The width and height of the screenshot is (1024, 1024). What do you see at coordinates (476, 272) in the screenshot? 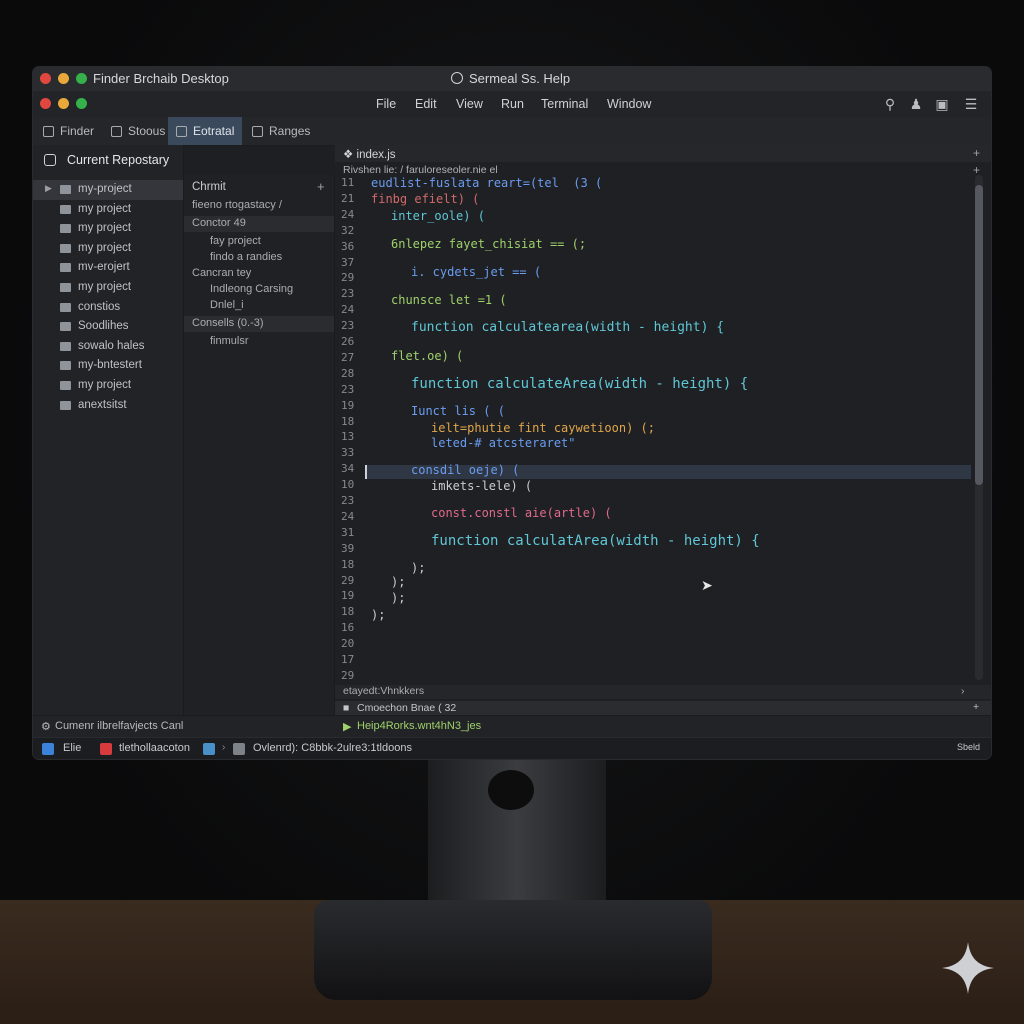
I see `code-line: i. cydets_jet == (` at bounding box center [476, 272].